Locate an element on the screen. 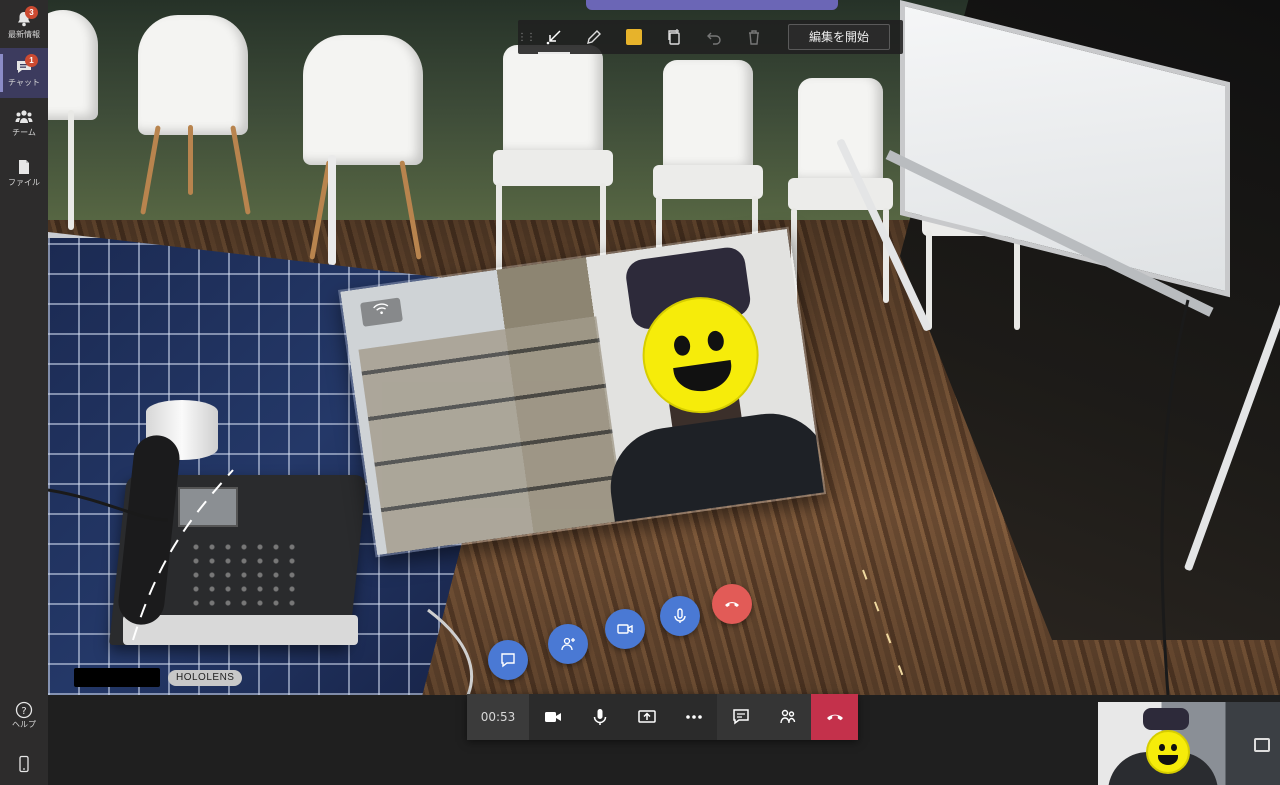 This screenshot has width=1280, height=785. rail-item-device is located at coordinates (24, 761).